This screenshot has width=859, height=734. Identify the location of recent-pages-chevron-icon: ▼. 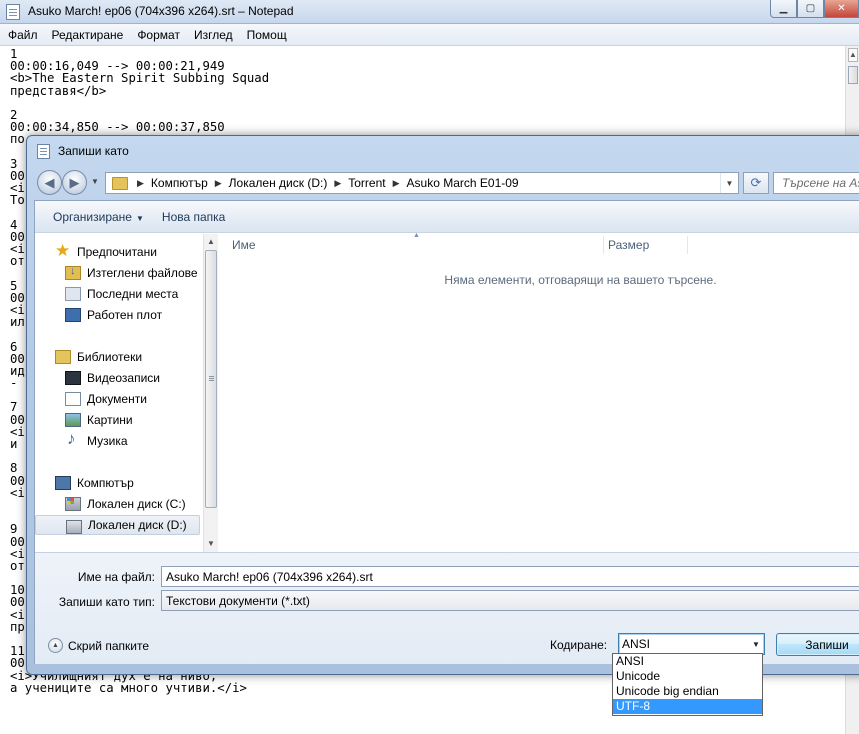
(95, 181).